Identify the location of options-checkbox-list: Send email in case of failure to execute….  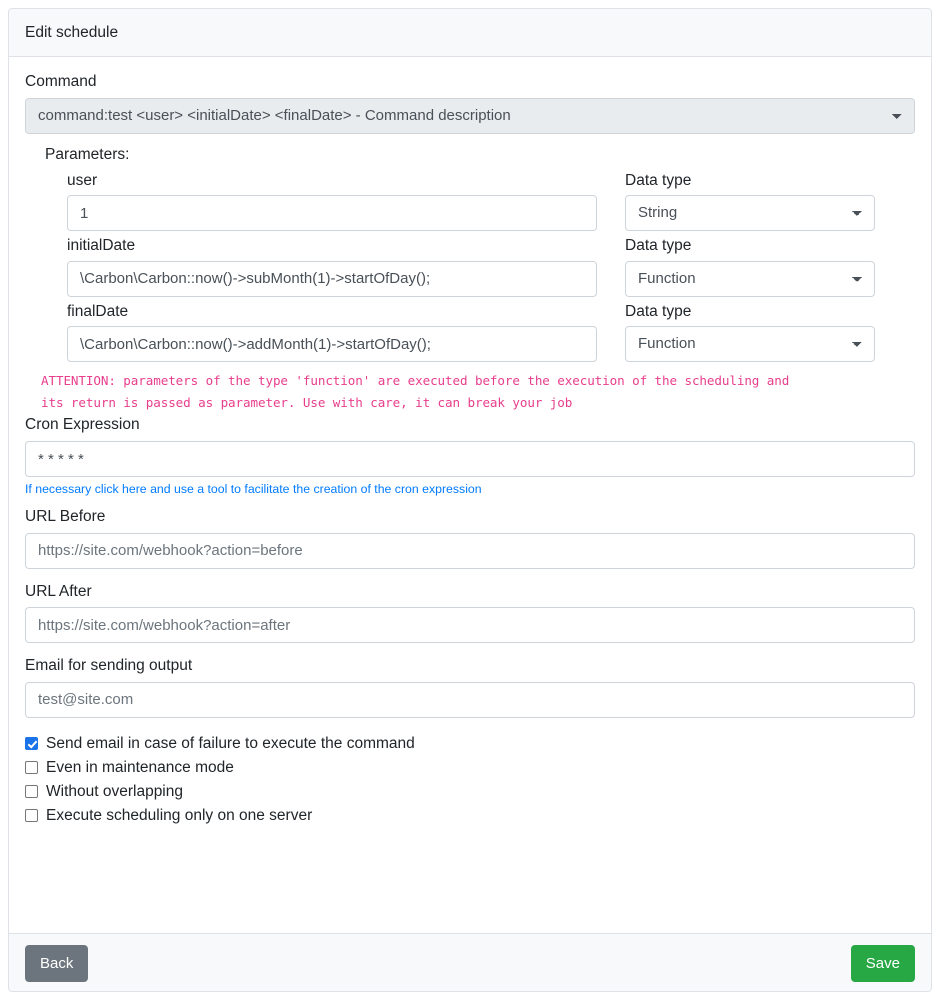
(470, 780).